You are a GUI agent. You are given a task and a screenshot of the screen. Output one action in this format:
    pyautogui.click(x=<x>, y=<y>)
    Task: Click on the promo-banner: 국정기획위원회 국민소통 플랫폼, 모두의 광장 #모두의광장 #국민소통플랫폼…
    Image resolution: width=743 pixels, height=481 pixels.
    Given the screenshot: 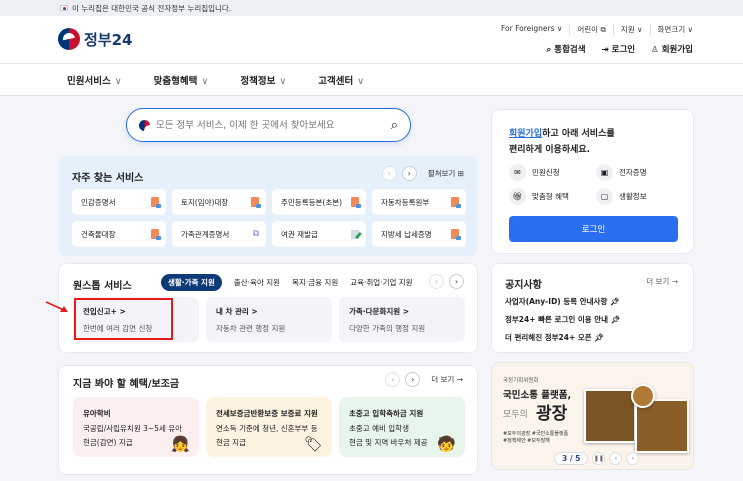 What is the action you would take?
    pyautogui.click(x=592, y=416)
    